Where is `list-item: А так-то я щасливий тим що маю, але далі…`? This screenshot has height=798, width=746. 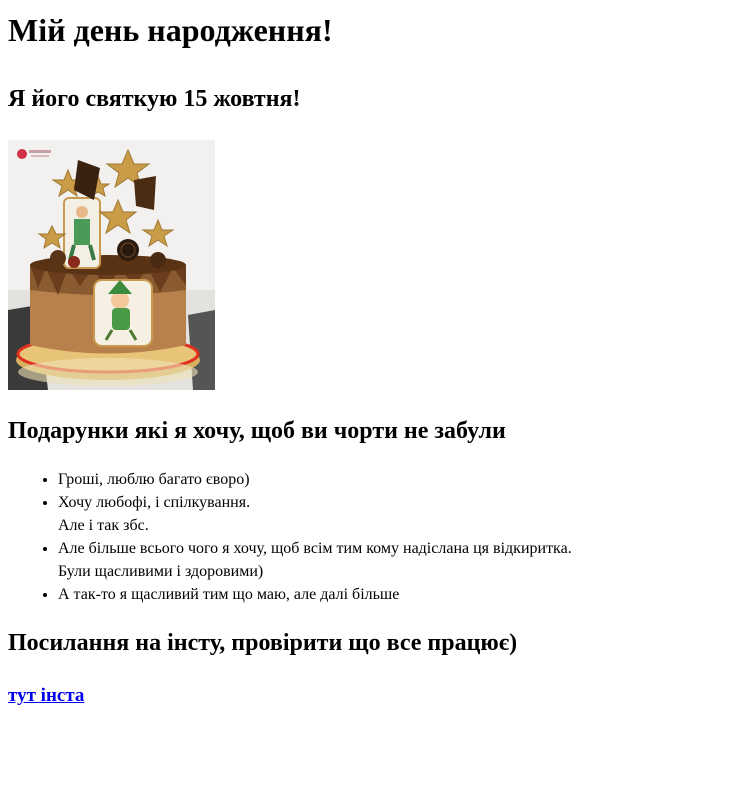 list-item: А так-то я щасливий тим що маю, але далі… is located at coordinates (398, 594).